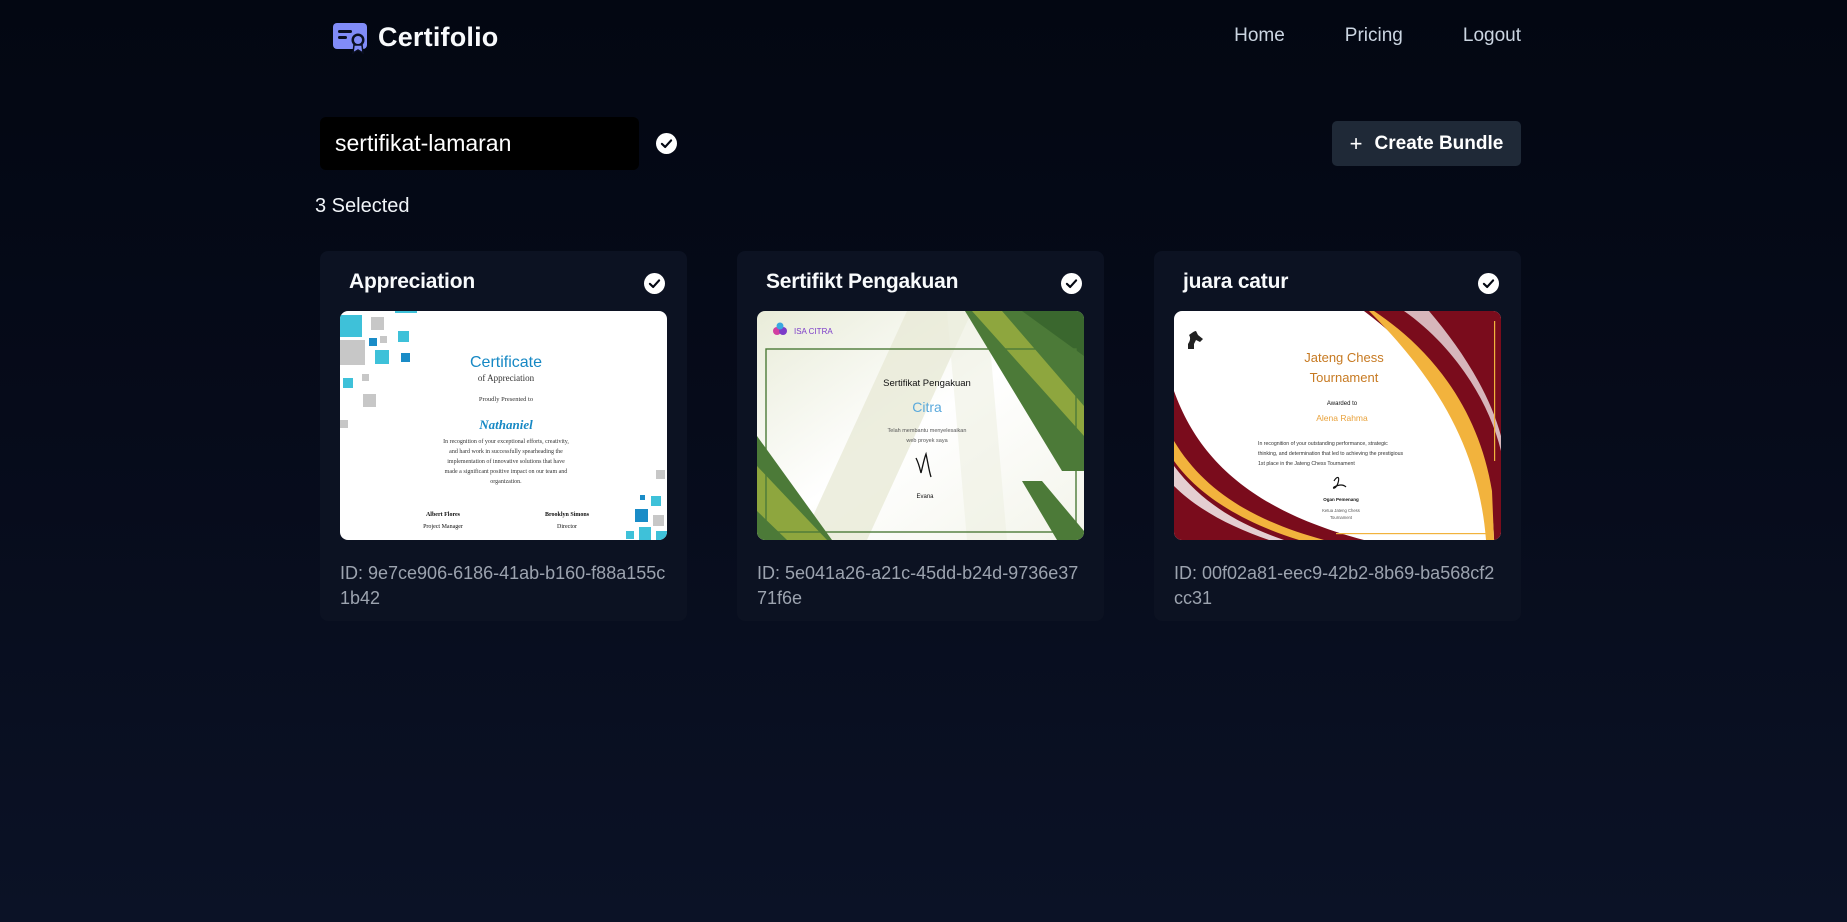 The width and height of the screenshot is (1847, 922). I want to click on preview-heading: Certificate, so click(506, 362).